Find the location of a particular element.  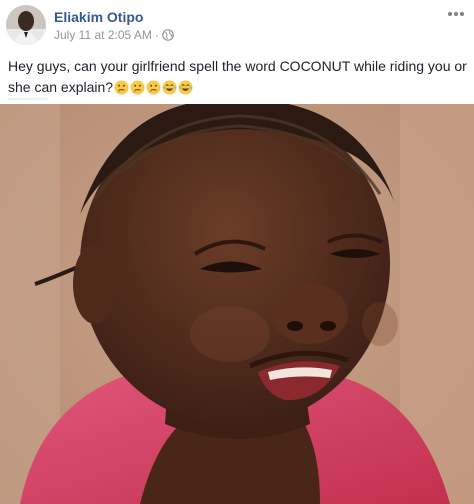

post-meta: July 11 at 2:05 AM · is located at coordinates (114, 35).